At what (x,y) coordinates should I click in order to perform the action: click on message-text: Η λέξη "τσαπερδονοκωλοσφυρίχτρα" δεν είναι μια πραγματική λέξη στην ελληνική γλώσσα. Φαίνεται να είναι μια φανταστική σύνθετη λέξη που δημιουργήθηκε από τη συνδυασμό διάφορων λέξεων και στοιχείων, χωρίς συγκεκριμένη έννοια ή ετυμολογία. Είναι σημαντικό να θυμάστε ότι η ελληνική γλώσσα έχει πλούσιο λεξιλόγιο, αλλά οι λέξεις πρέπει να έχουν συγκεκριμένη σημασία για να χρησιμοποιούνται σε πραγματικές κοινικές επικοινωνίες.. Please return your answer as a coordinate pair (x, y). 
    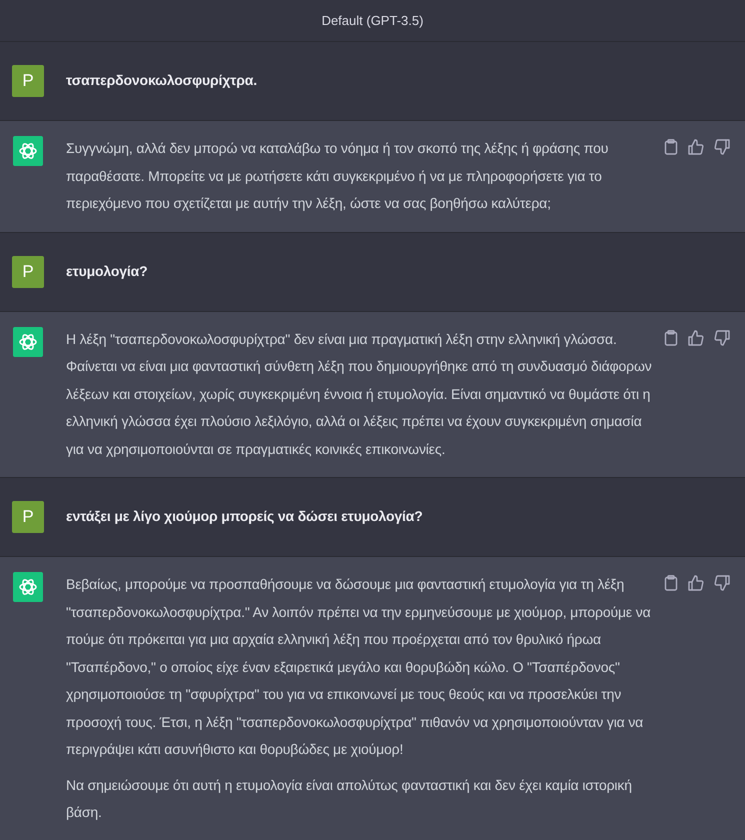
    Looking at the image, I should click on (359, 394).